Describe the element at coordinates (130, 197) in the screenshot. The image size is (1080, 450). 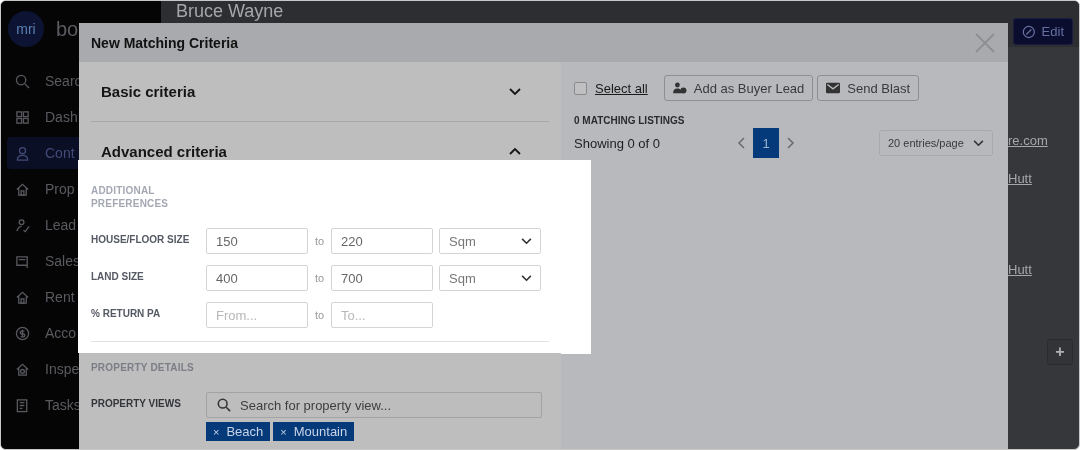
I see `section-heading: ADDITIONAL PREFERENCES` at that location.